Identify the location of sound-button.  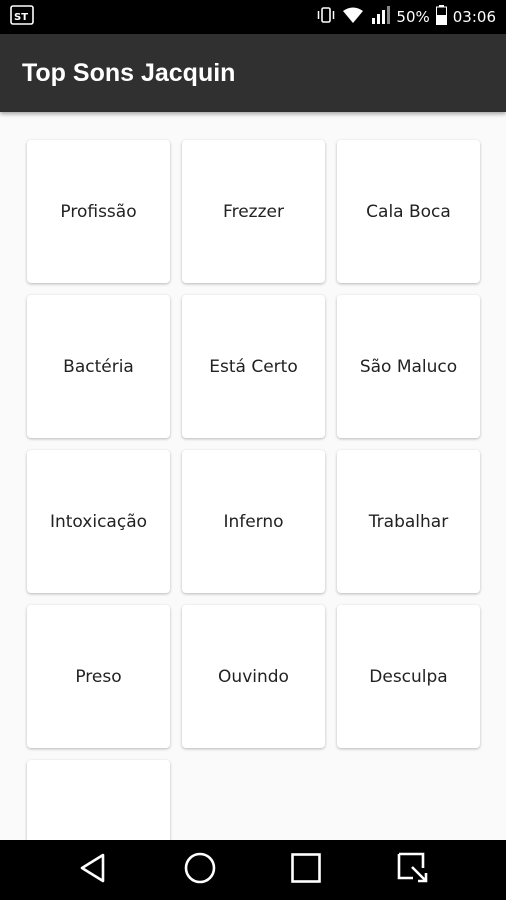
(98, 800).